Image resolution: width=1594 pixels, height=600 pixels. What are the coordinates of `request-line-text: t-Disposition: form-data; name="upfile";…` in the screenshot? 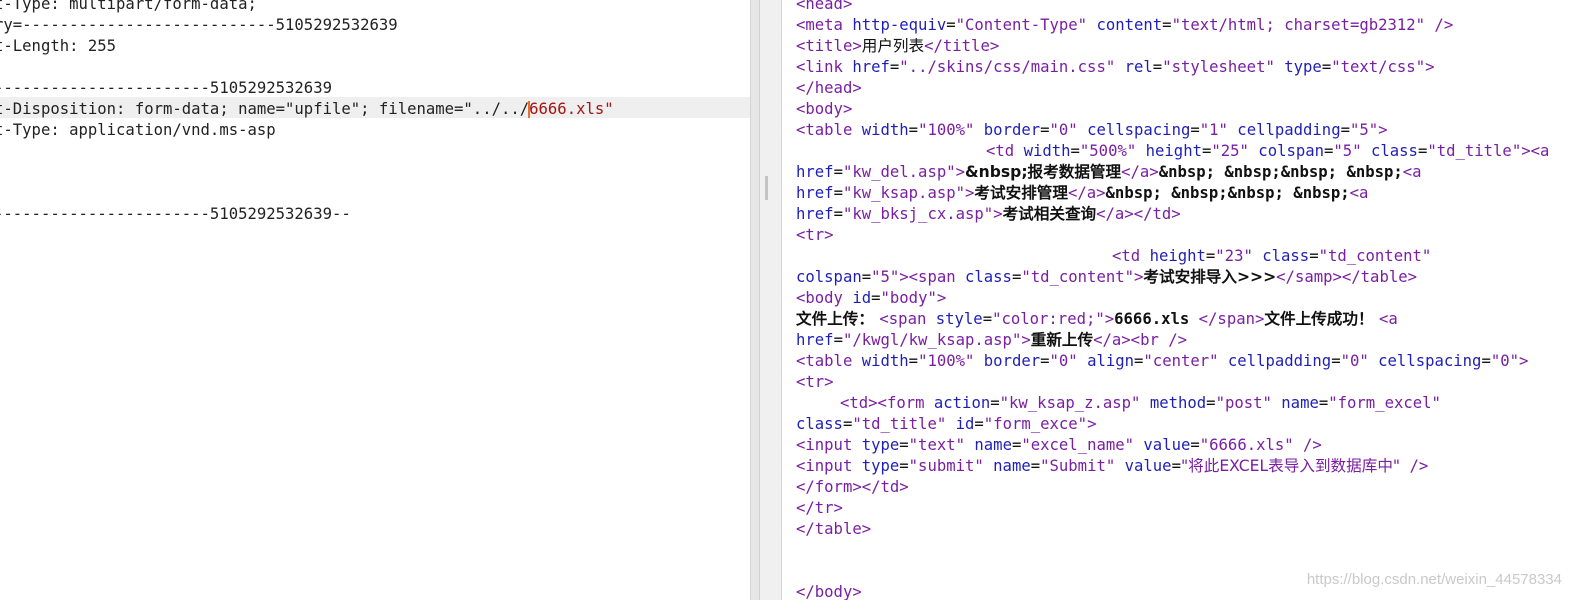 It's located at (265, 109).